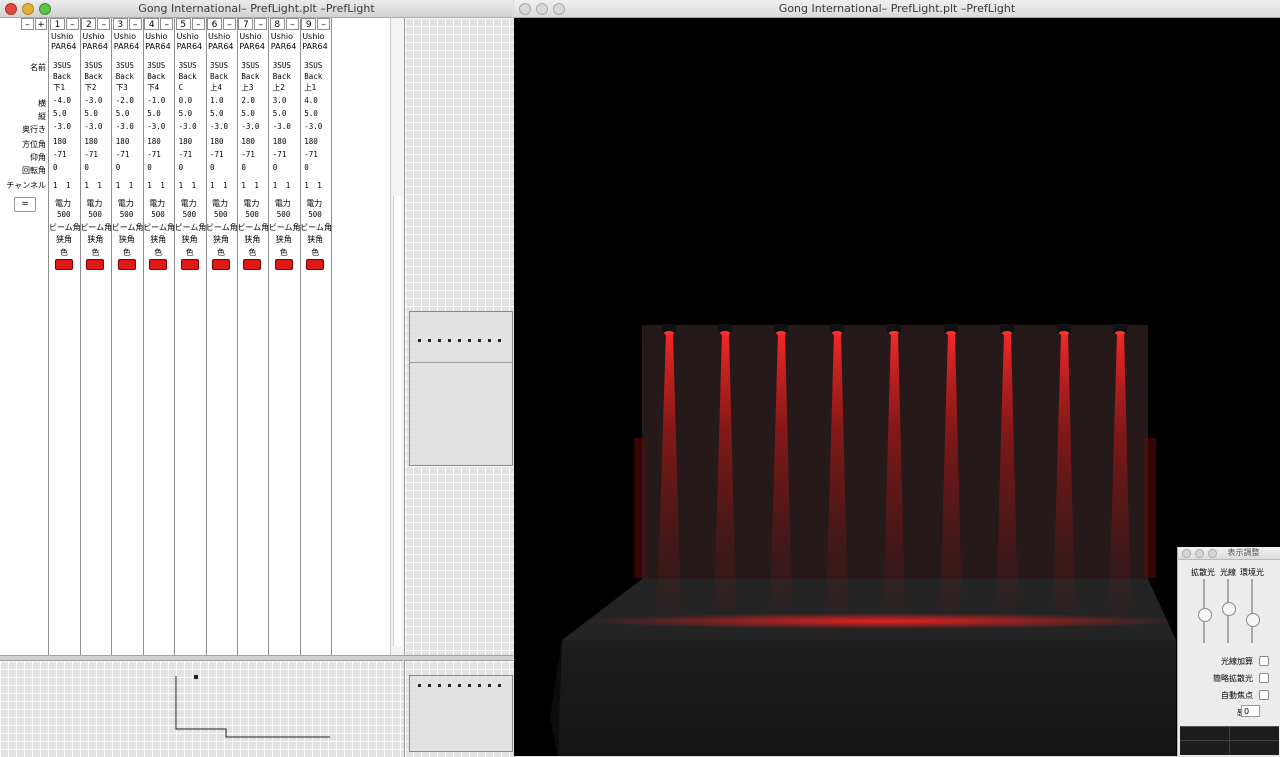  What do you see at coordinates (64, 100) in the screenshot?
I see `fixture-x-field: -4.0` at bounding box center [64, 100].